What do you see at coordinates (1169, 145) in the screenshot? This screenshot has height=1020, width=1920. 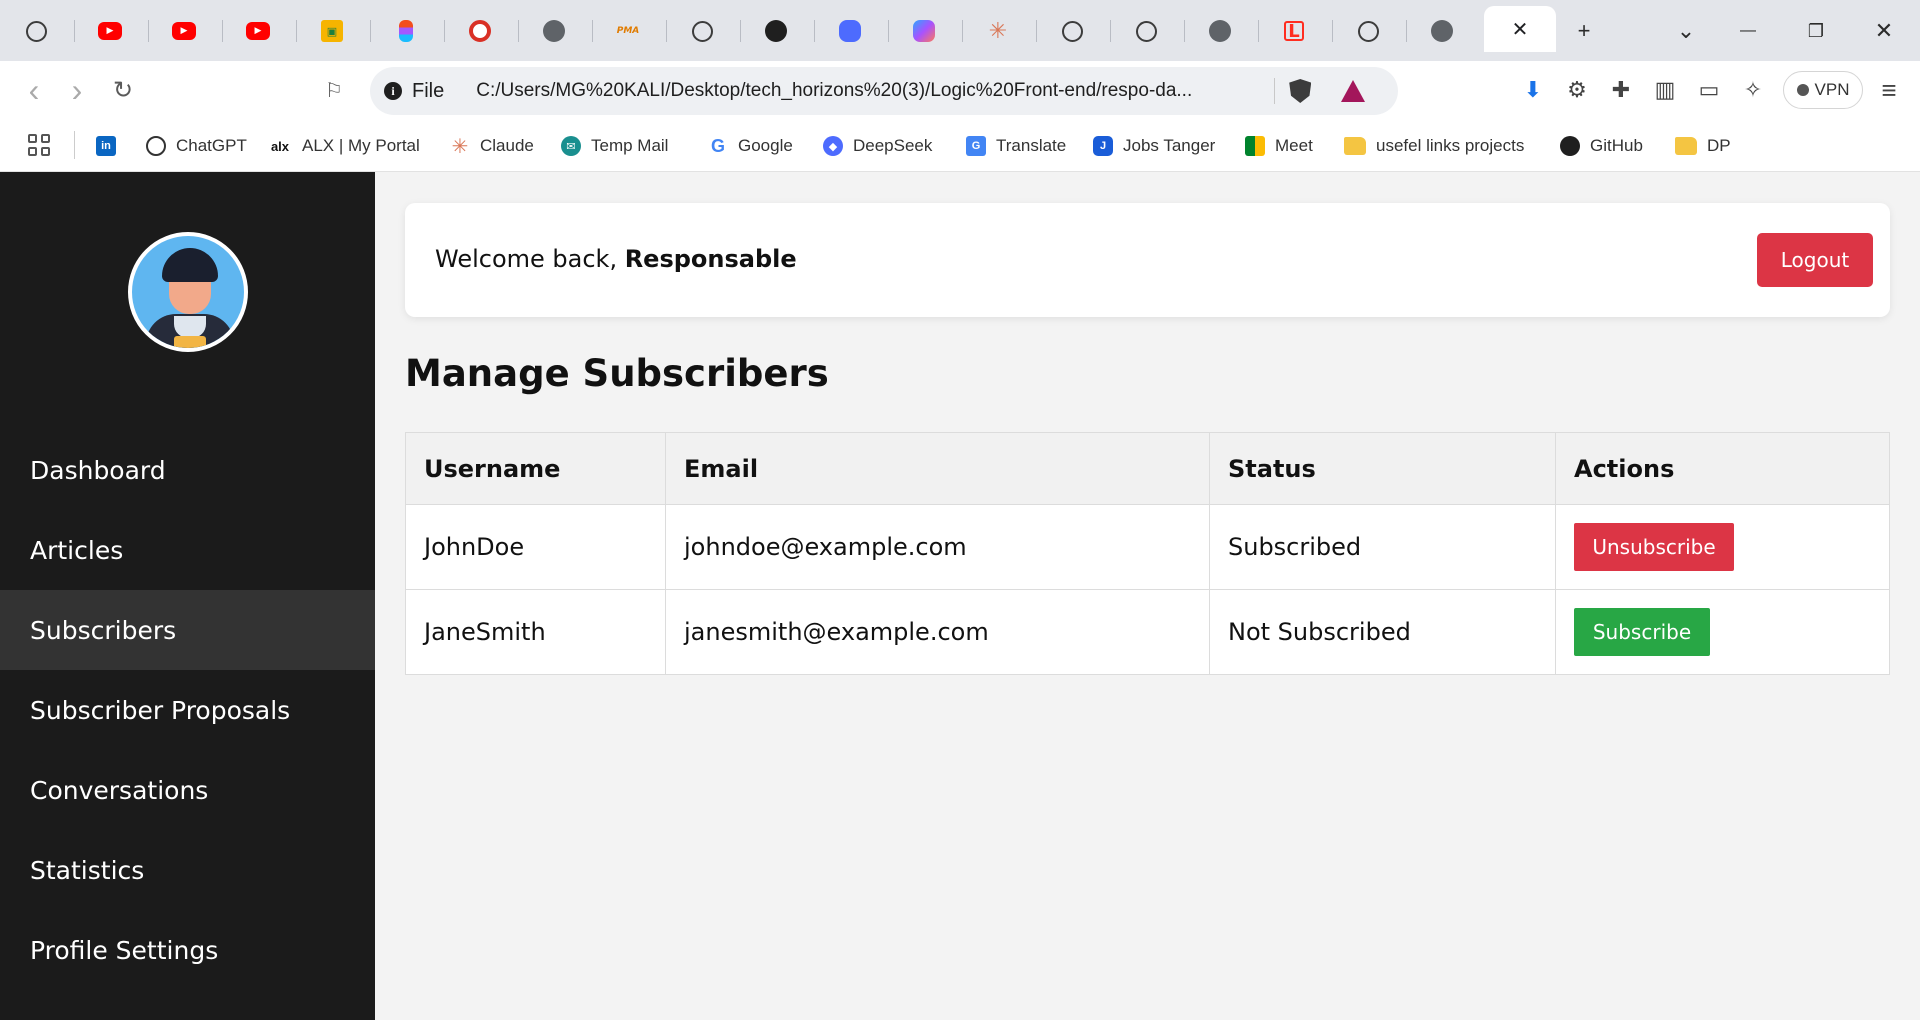 I see `bookmark-label: Jobs Tanger` at bounding box center [1169, 145].